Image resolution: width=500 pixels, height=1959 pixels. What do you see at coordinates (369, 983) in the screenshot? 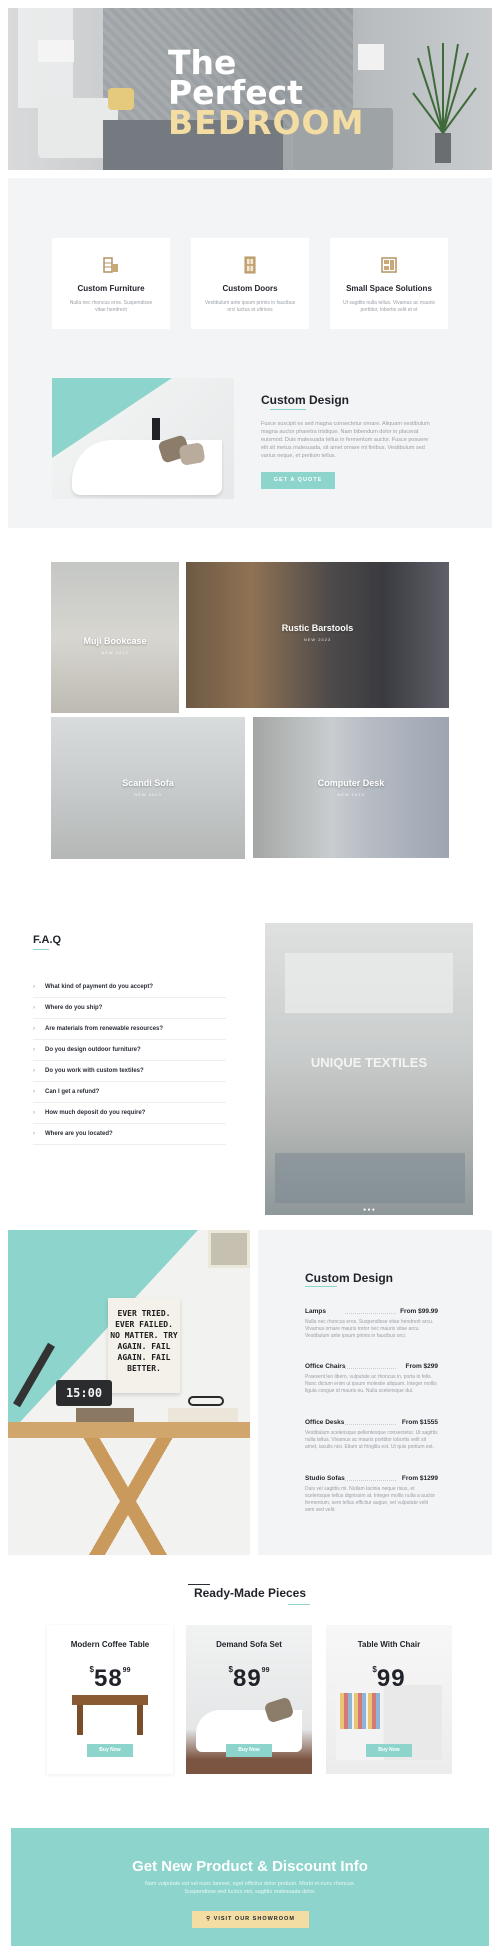
I see `ceiling` at bounding box center [369, 983].